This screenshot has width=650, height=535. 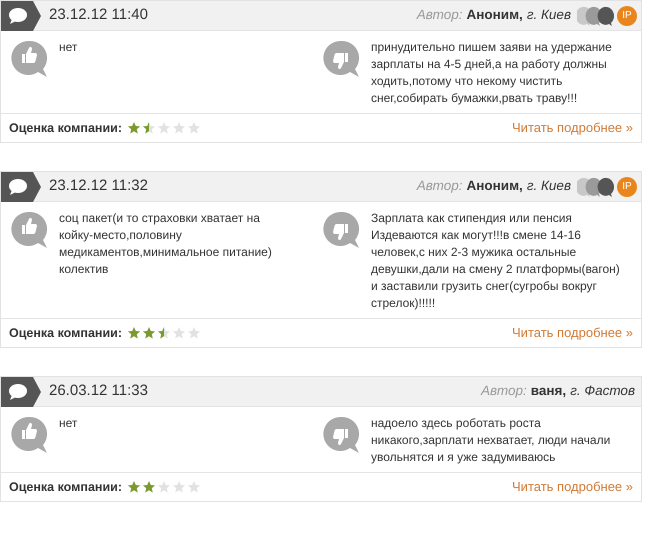 What do you see at coordinates (491, 440) in the screenshot?
I see `cons-text: надоело здесь роботать роста никакого,зарплати нехватает, люди начали увольнятся и я уже задумиваюсь` at bounding box center [491, 440].